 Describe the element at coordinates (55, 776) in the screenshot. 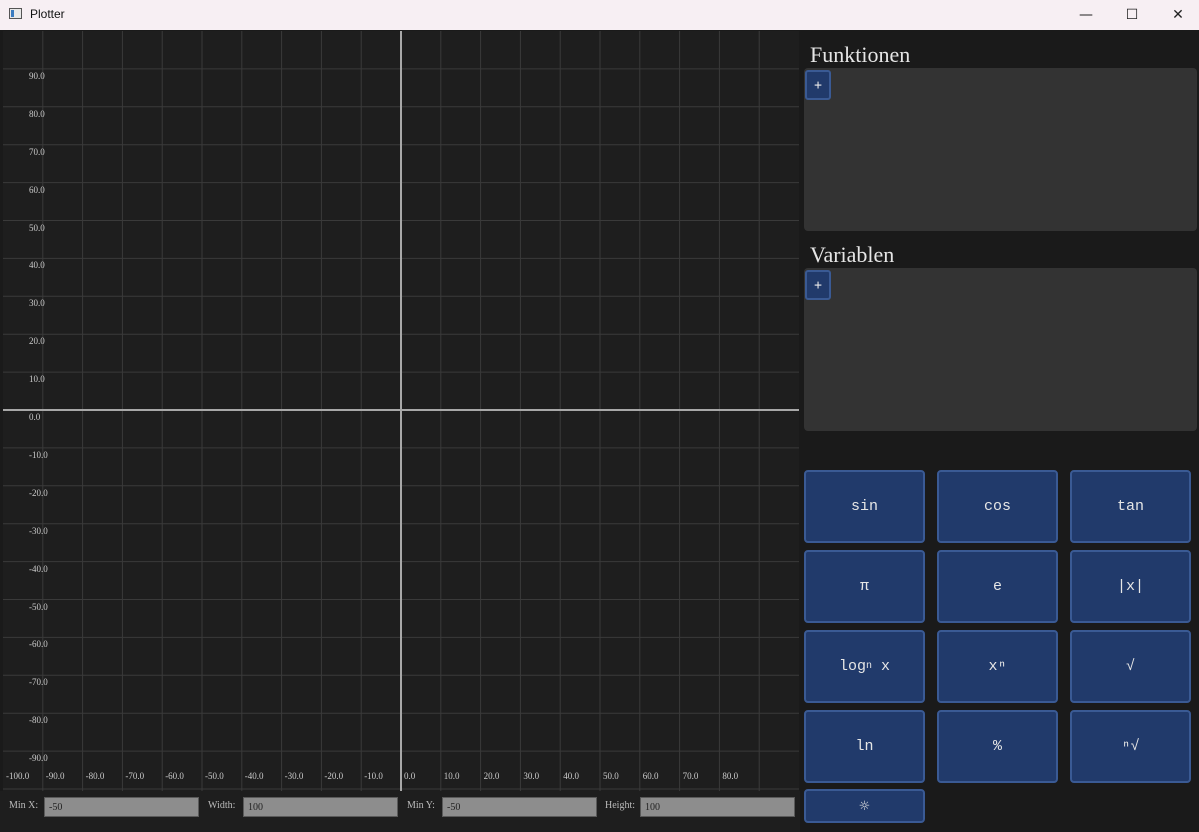

I see `x-tick-label: -90.0` at that location.